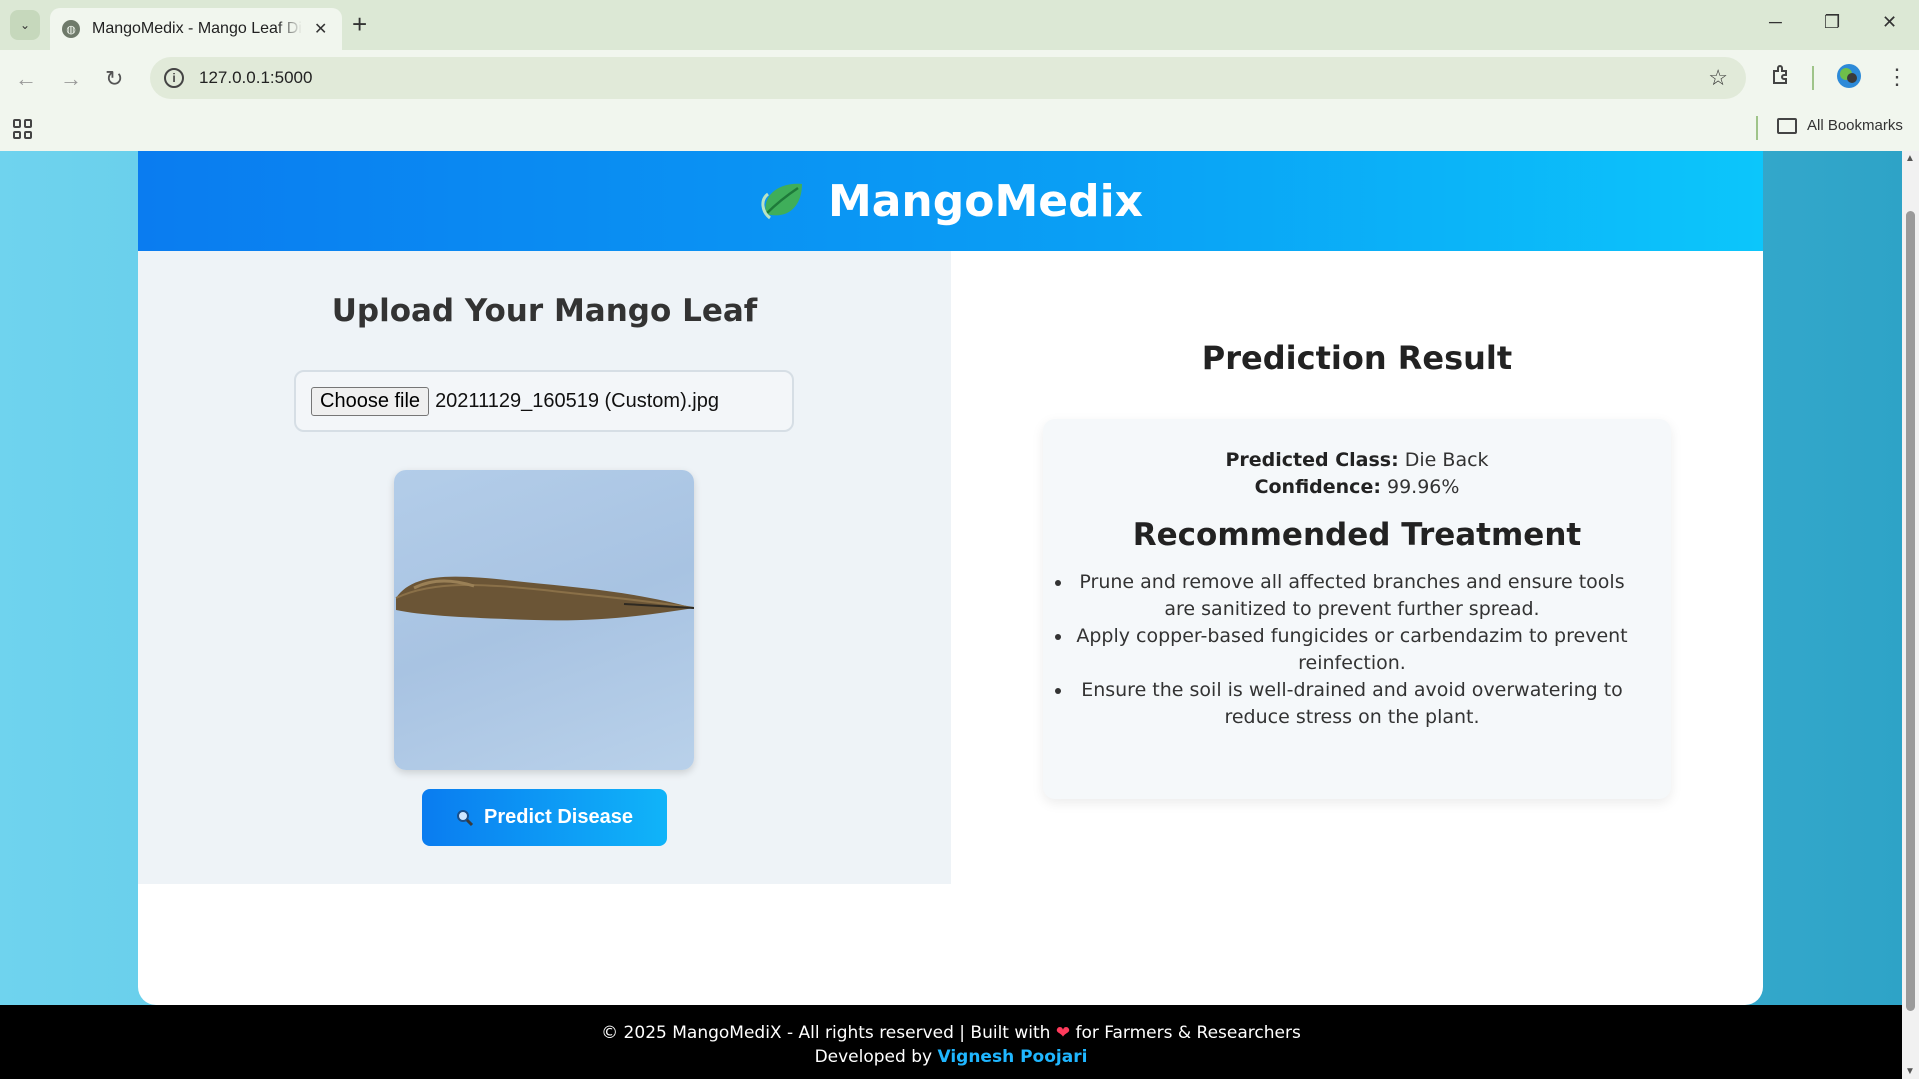 The image size is (1919, 1079). What do you see at coordinates (71, 79) in the screenshot?
I see `forward-button: →` at bounding box center [71, 79].